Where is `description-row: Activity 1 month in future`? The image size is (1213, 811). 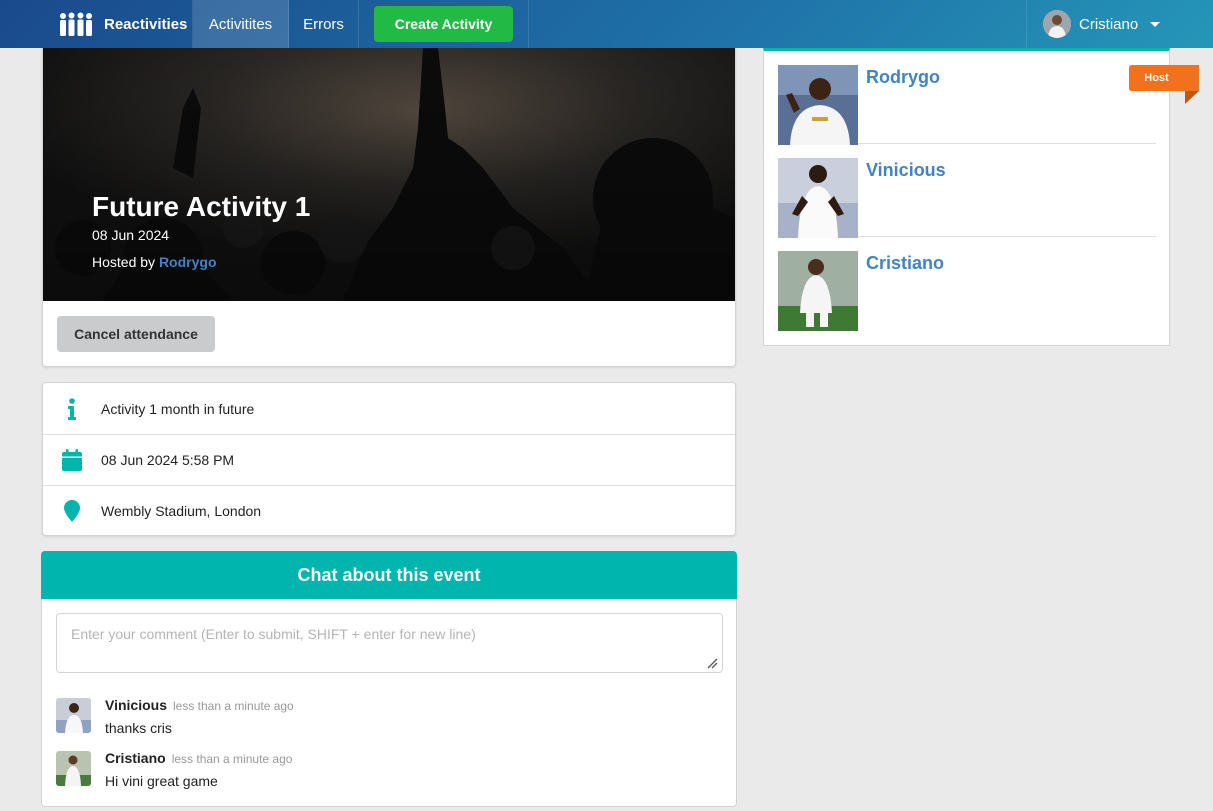 description-row: Activity 1 month in future is located at coordinates (389, 408).